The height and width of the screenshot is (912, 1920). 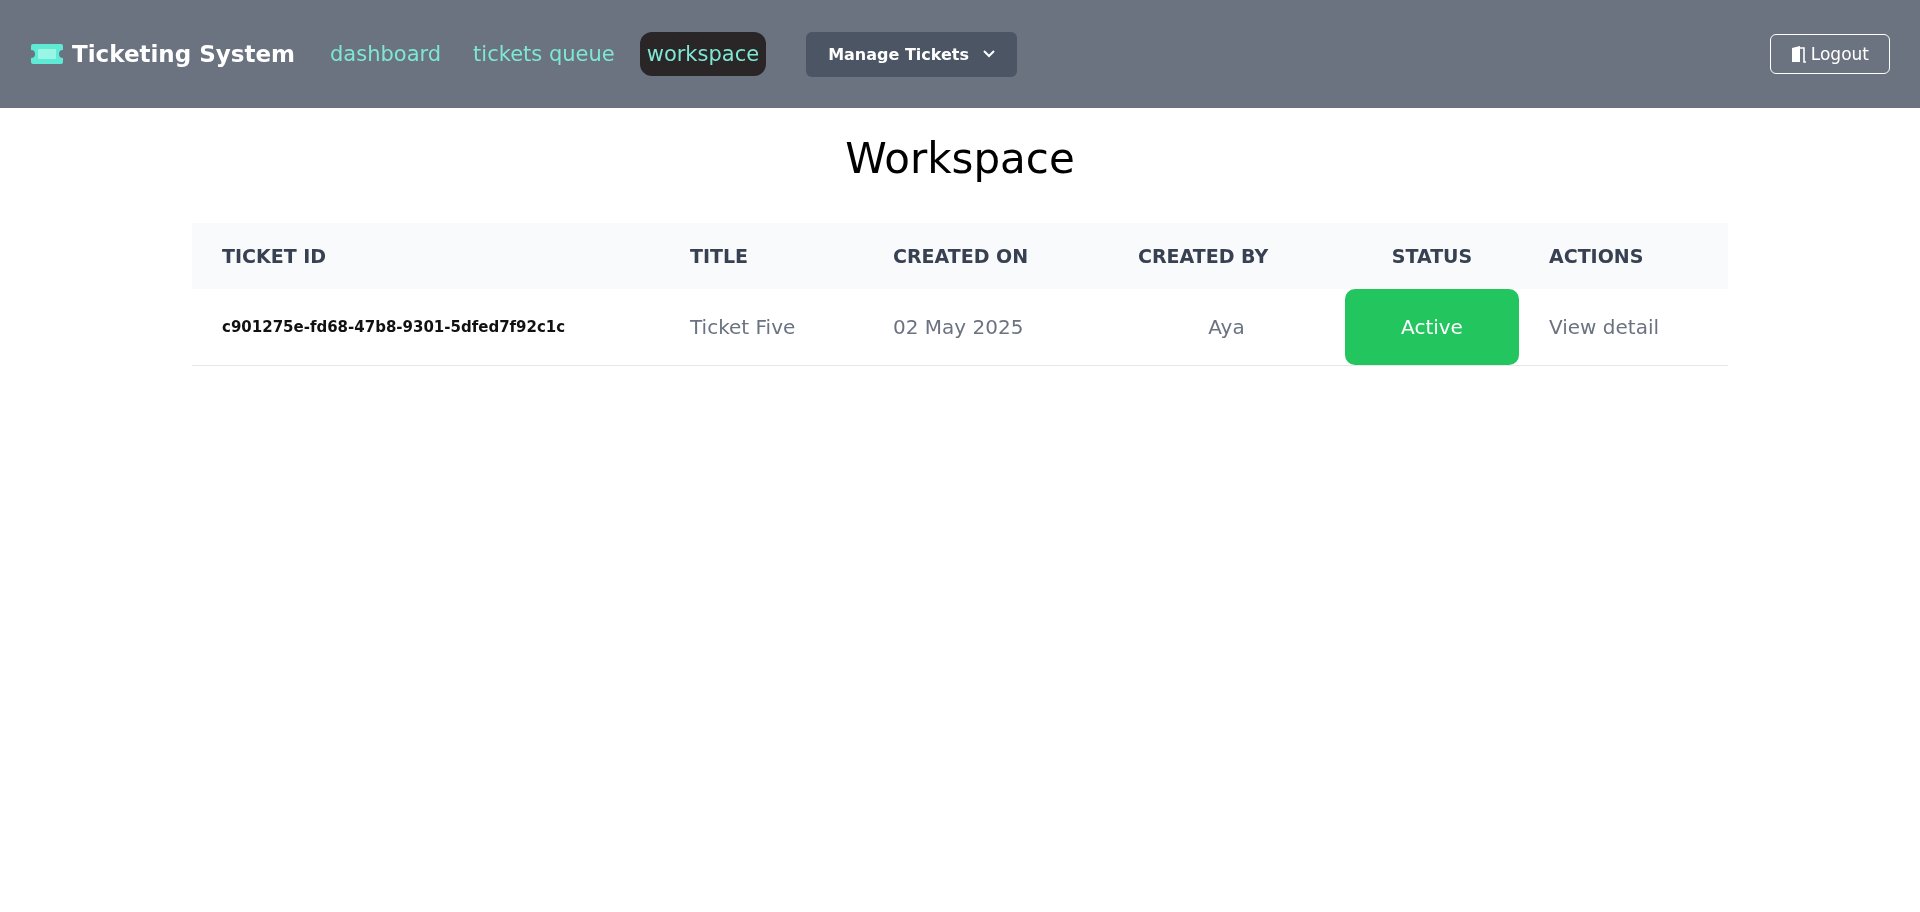 What do you see at coordinates (544, 54) in the screenshot?
I see `nav-link: tickets queue` at bounding box center [544, 54].